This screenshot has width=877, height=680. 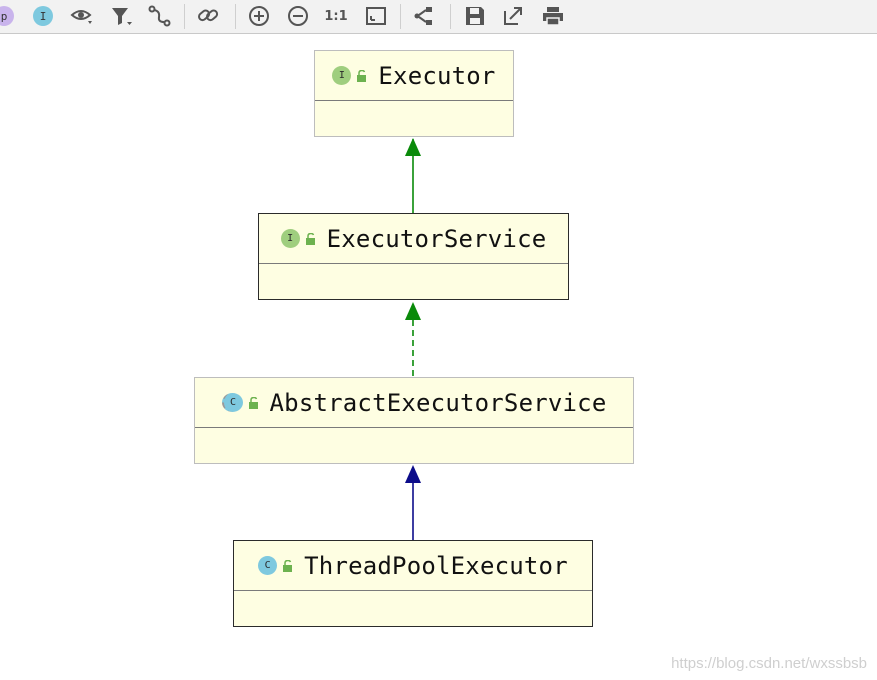 I want to click on arrowhead-executor, so click(x=413, y=147).